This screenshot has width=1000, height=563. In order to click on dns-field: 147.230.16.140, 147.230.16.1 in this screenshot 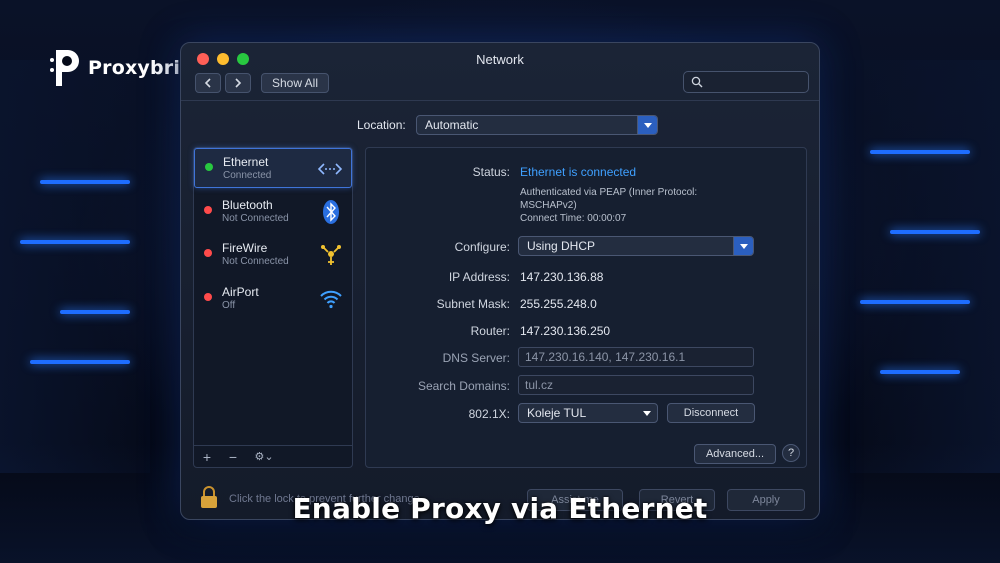, I will do `click(636, 357)`.